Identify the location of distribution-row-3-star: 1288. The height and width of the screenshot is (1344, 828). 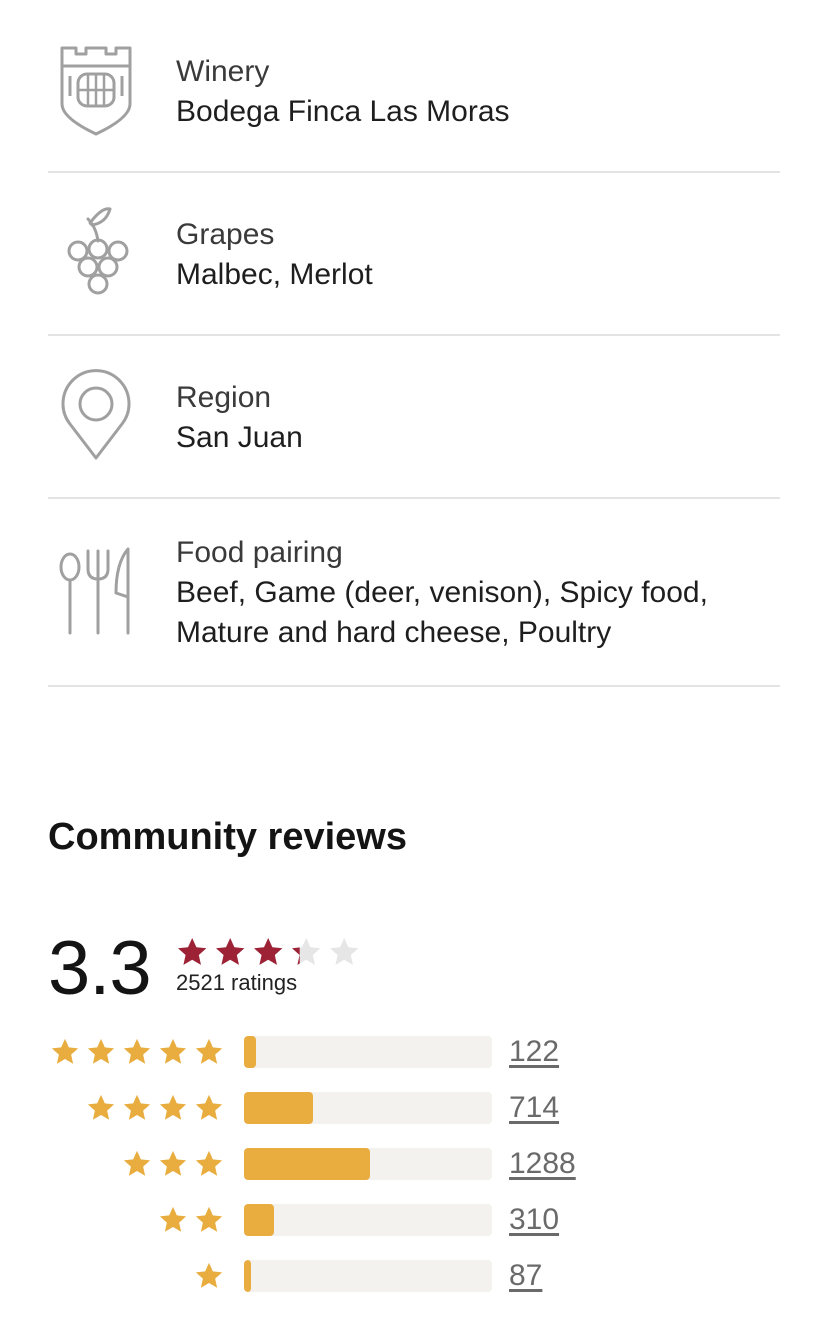
(328, 1164).